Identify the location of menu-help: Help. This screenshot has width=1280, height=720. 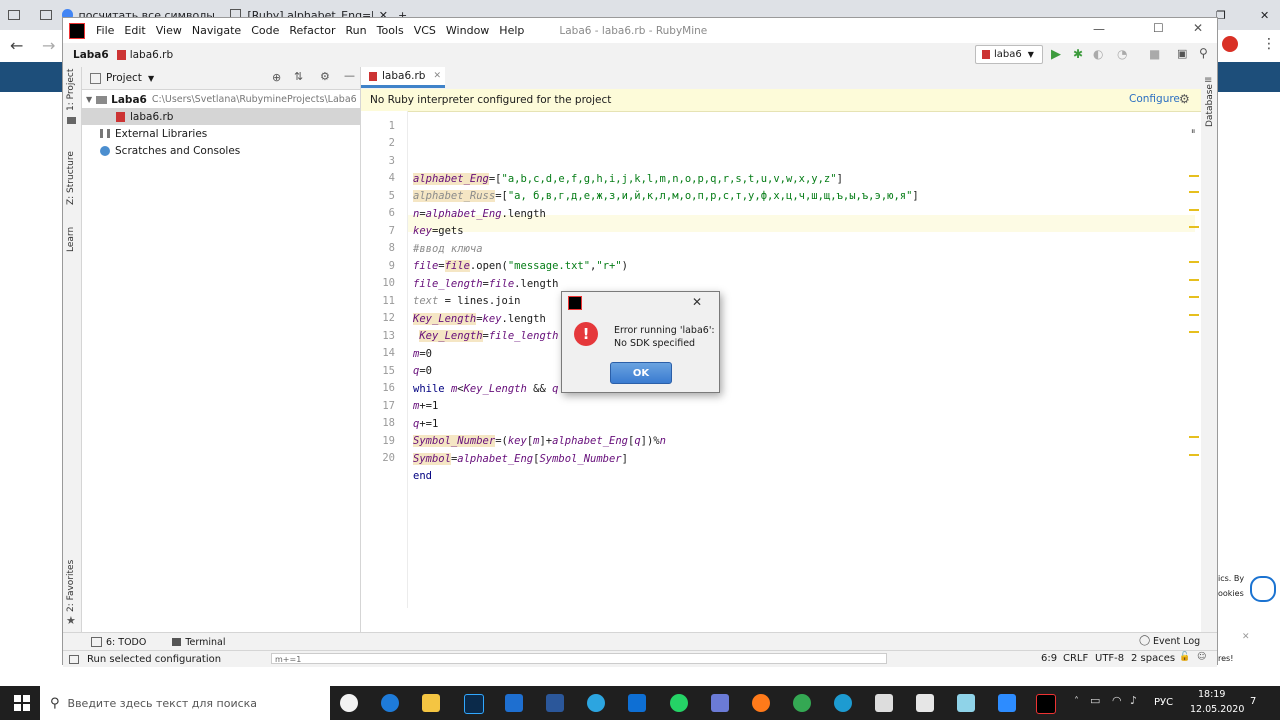
(511, 30).